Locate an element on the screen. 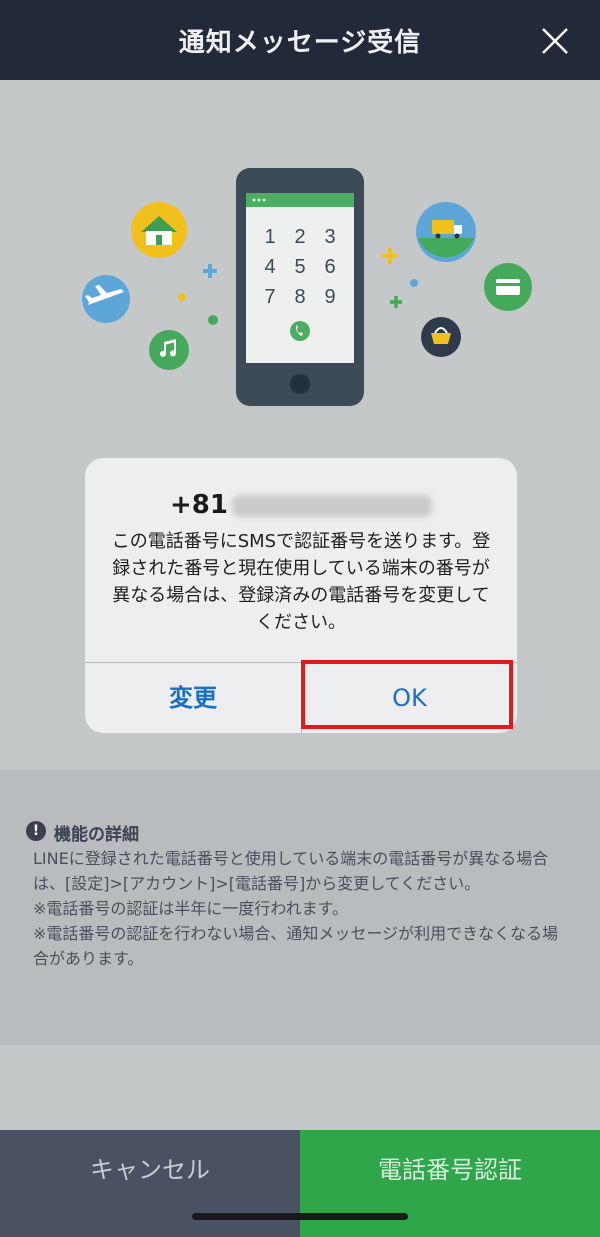 The height and width of the screenshot is (1237, 600). keypad-key-2: 2 is located at coordinates (299, 237).